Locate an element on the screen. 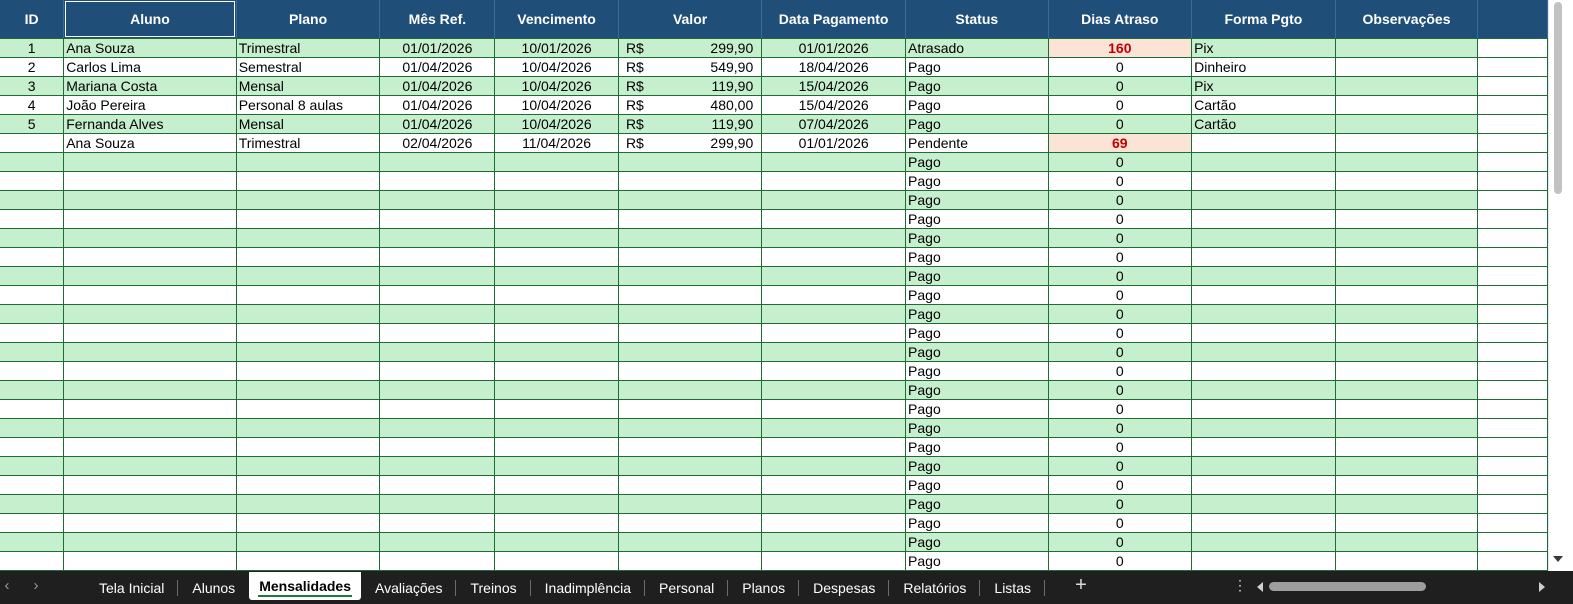 The height and width of the screenshot is (604, 1573). header-cell-status: Status is located at coordinates (977, 19).